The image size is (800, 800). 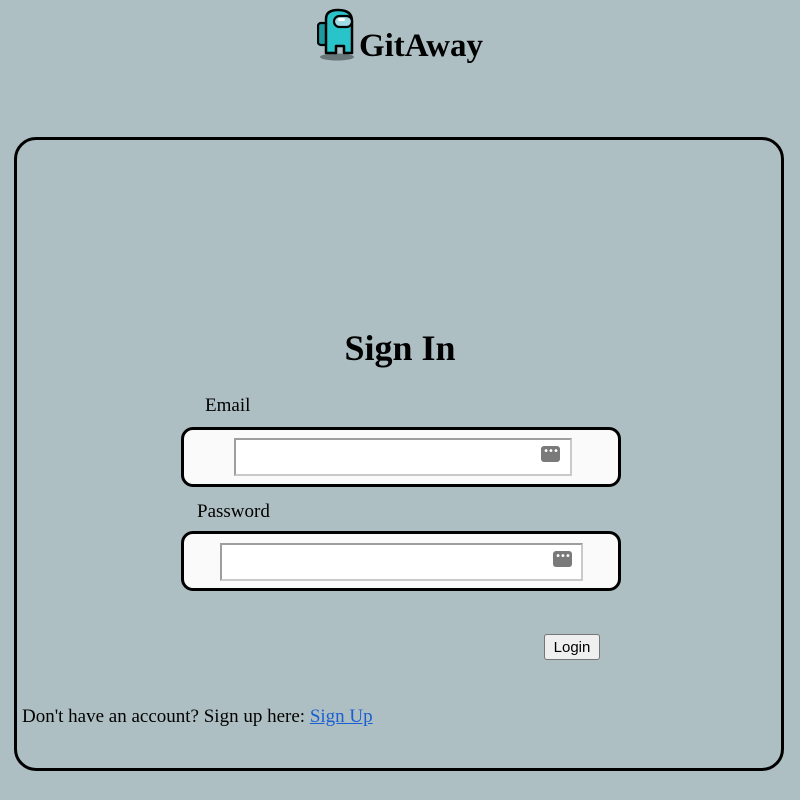 What do you see at coordinates (572, 647) in the screenshot?
I see `login-button: Login` at bounding box center [572, 647].